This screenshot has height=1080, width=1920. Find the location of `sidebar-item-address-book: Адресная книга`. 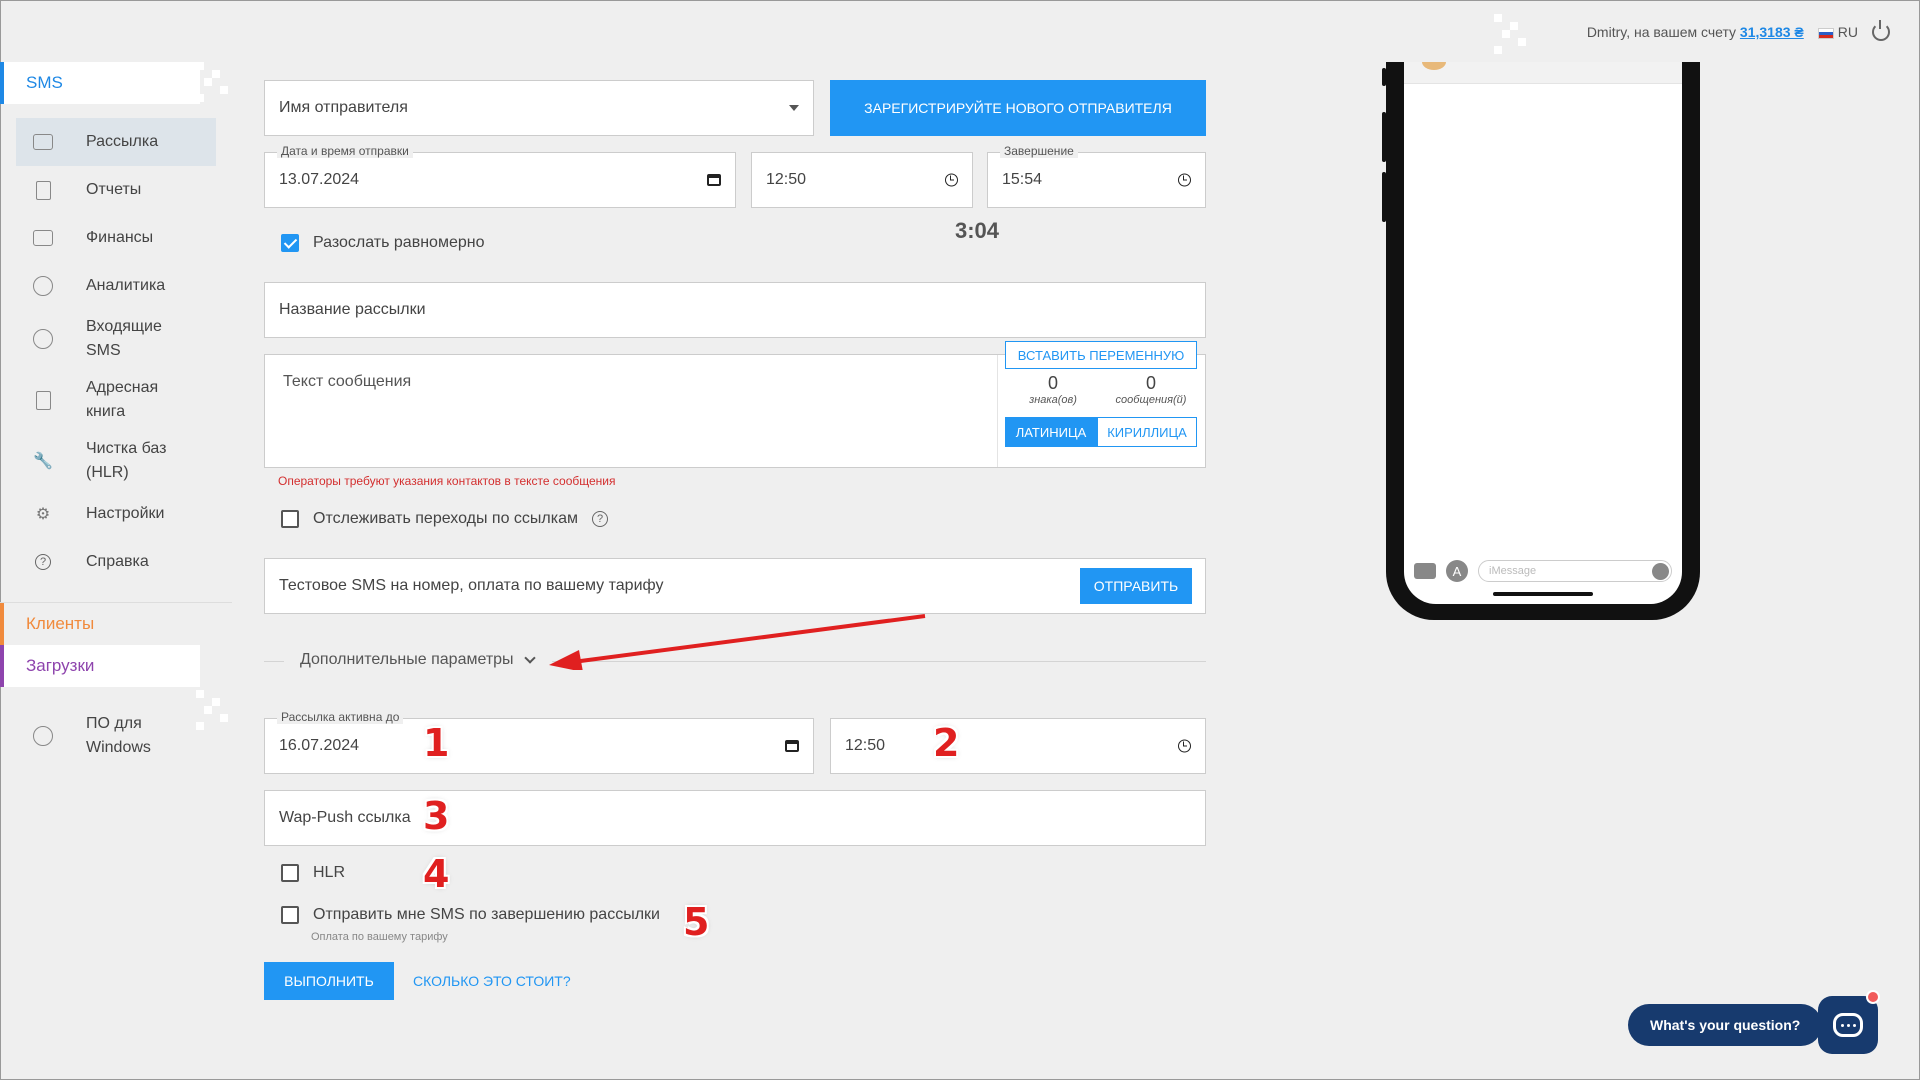

sidebar-item-address-book: Адресная книга is located at coordinates (116, 400).